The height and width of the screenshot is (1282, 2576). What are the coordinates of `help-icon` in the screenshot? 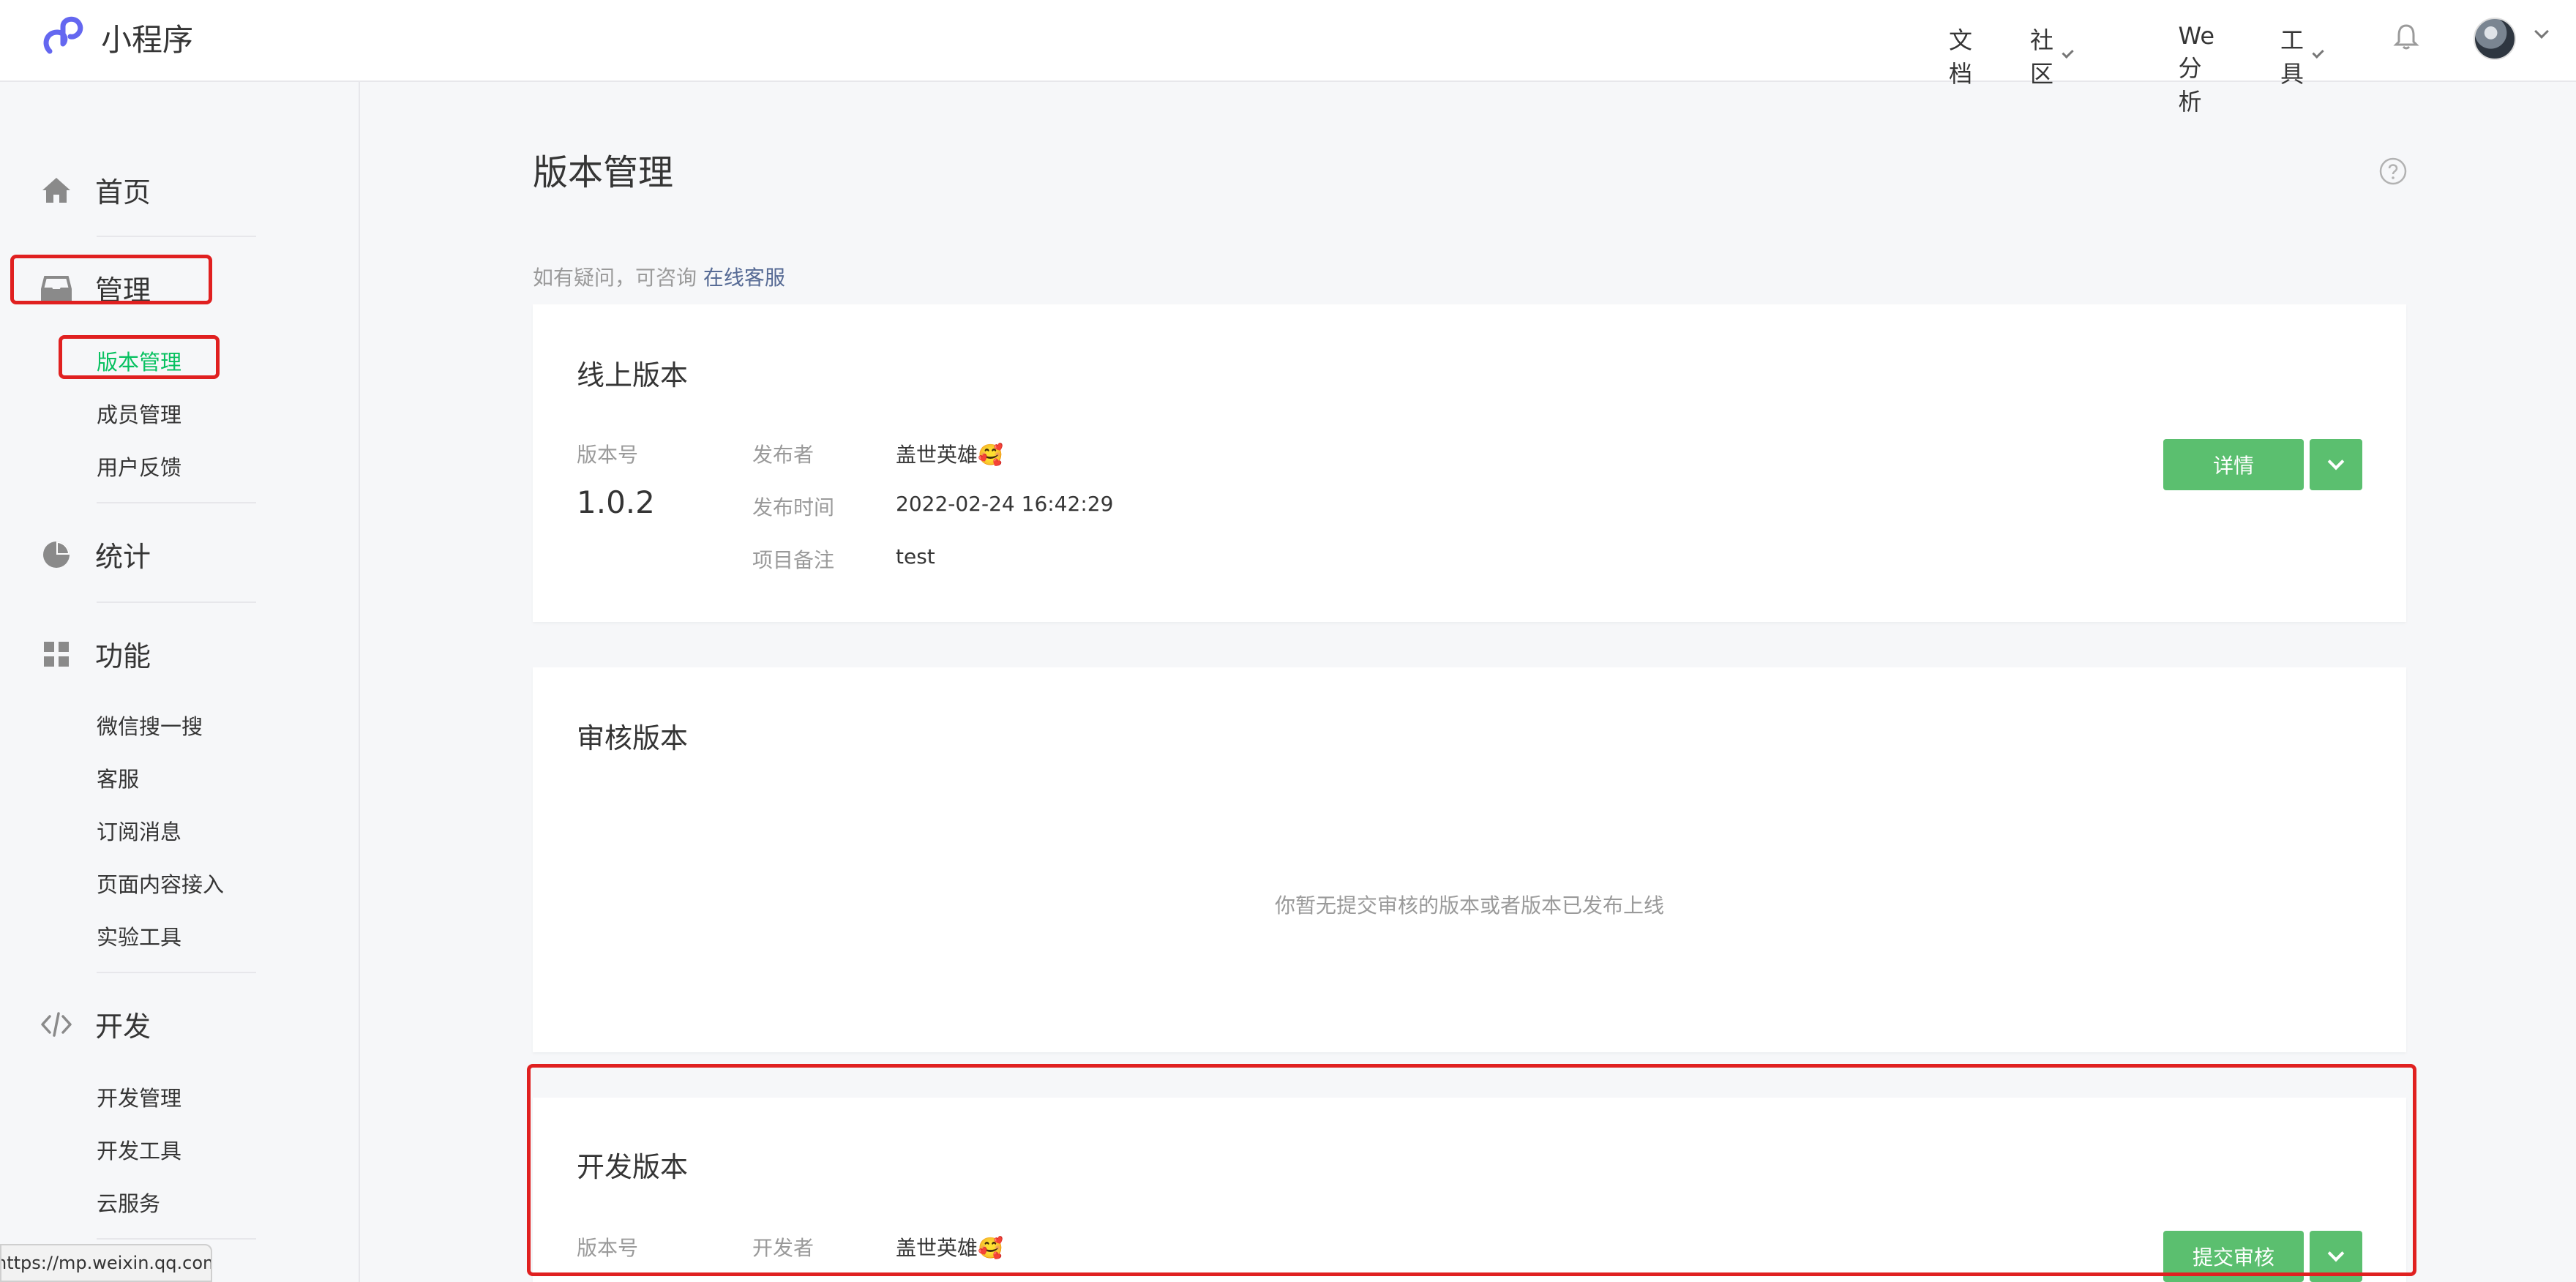 It's located at (2393, 171).